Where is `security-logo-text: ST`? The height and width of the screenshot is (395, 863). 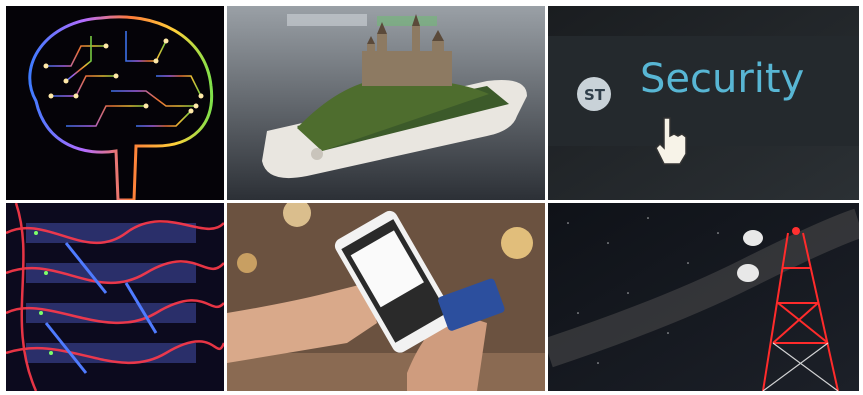
security-logo-text: ST is located at coordinates (595, 95).